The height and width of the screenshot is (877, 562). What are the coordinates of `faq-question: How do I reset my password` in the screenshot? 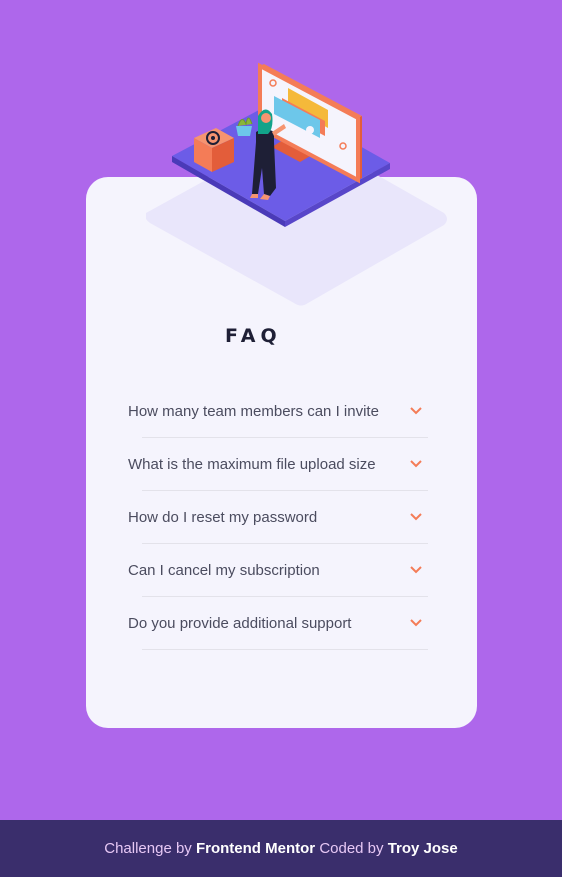 It's located at (222, 517).